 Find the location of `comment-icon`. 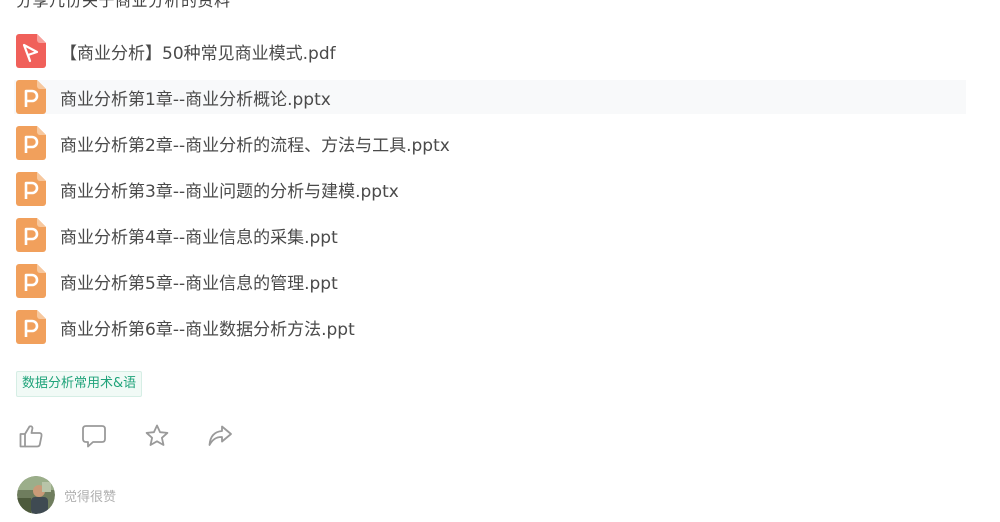

comment-icon is located at coordinates (94, 436).